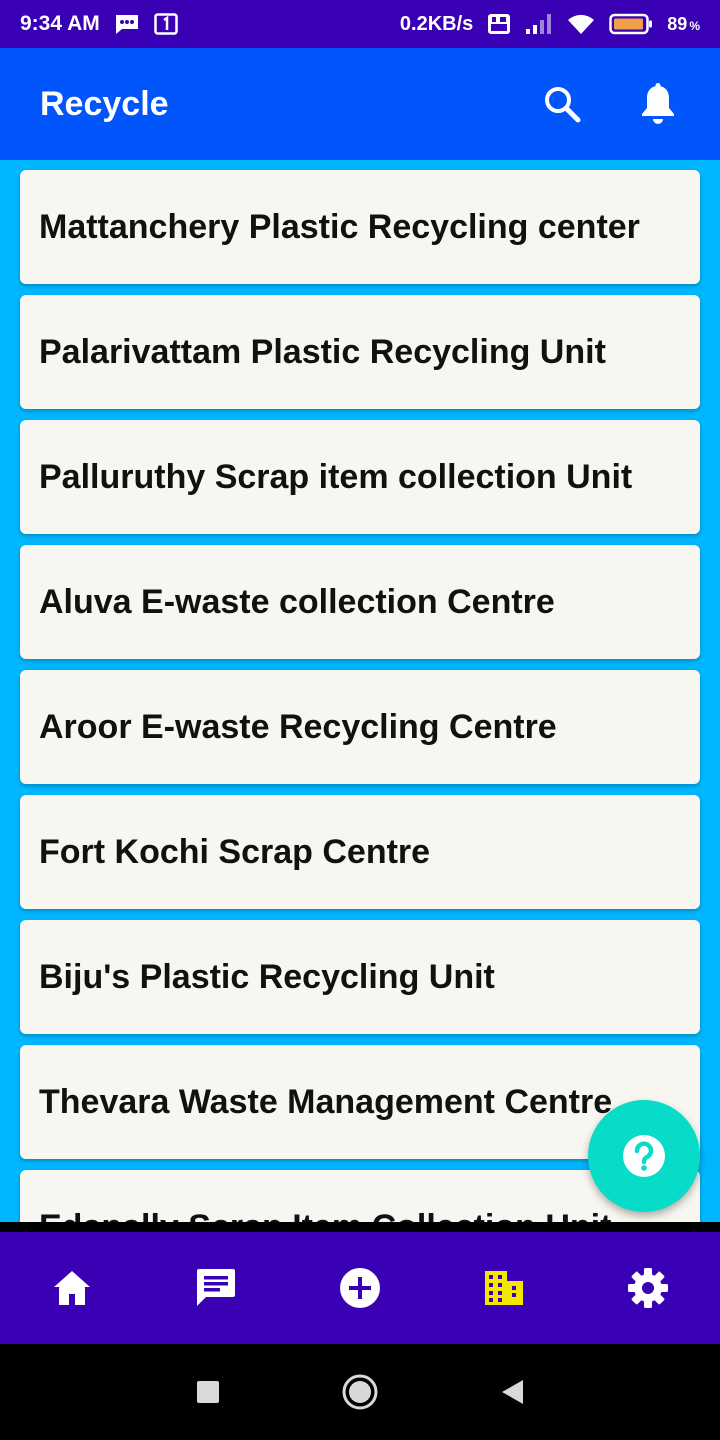 The height and width of the screenshot is (1440, 720). I want to click on home-icon, so click(72, 1288).